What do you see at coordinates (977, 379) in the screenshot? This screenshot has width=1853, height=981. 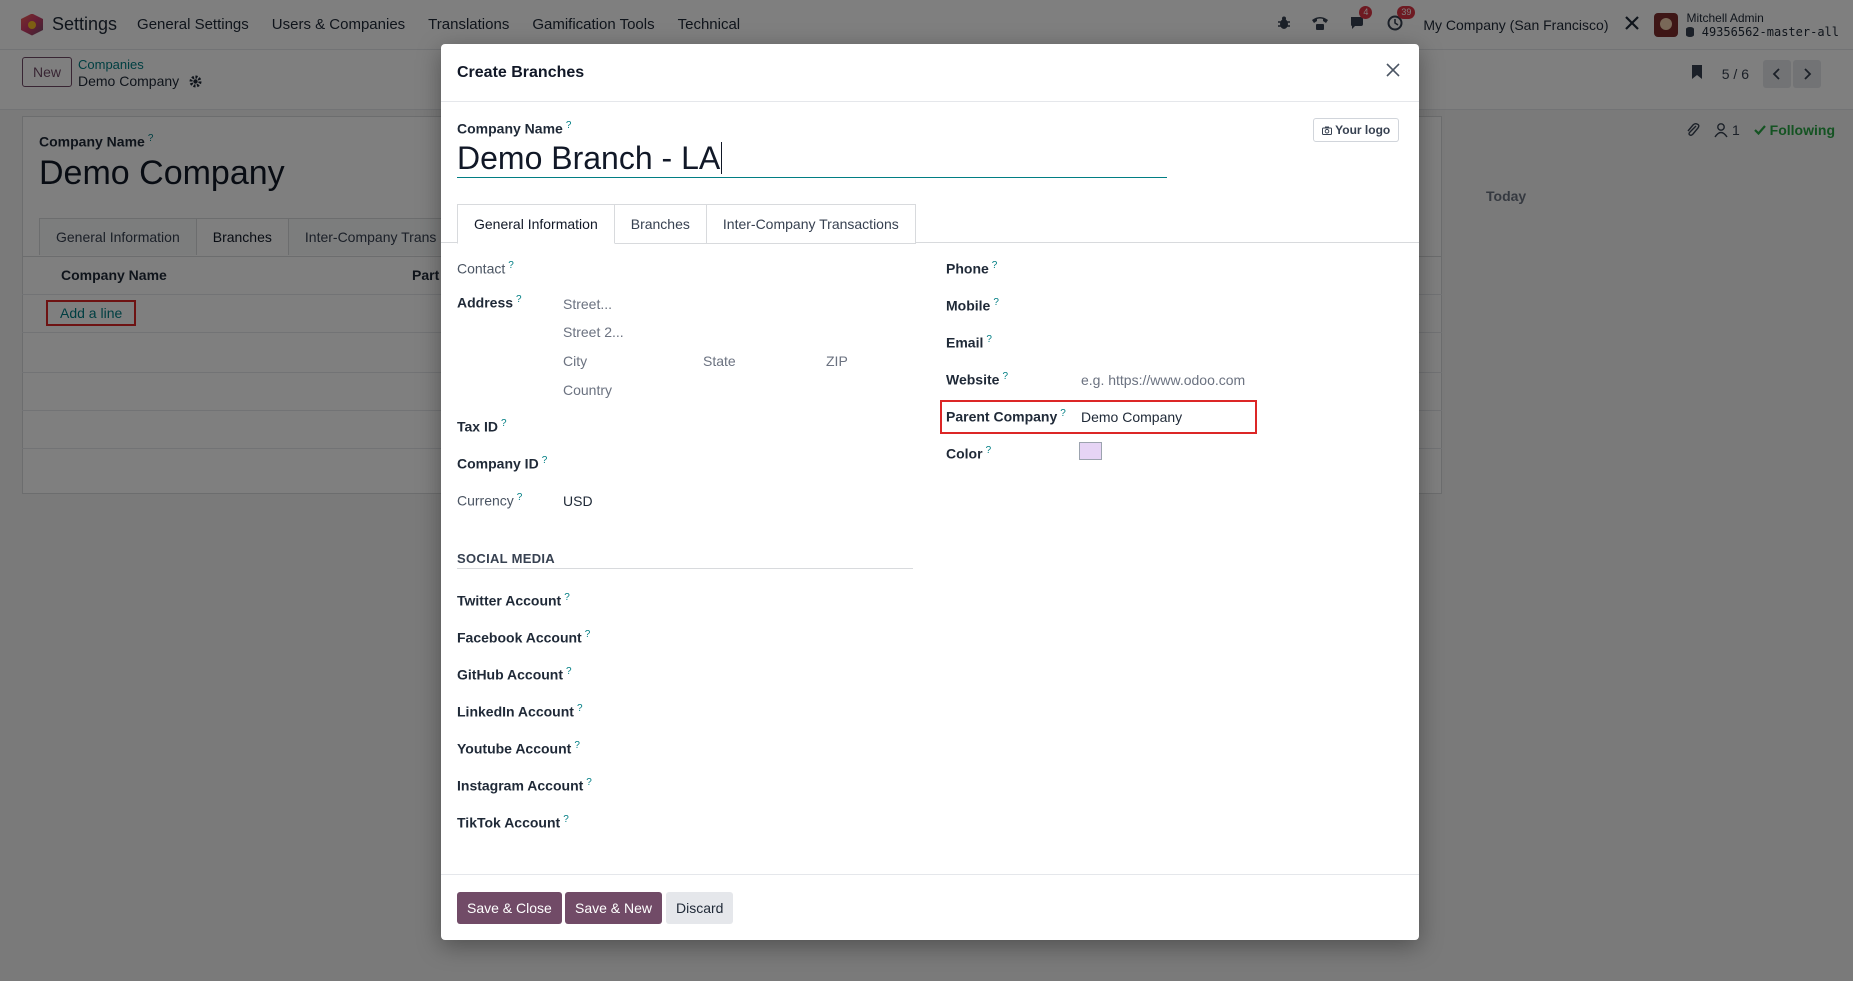 I see `website-label: Website?` at bounding box center [977, 379].